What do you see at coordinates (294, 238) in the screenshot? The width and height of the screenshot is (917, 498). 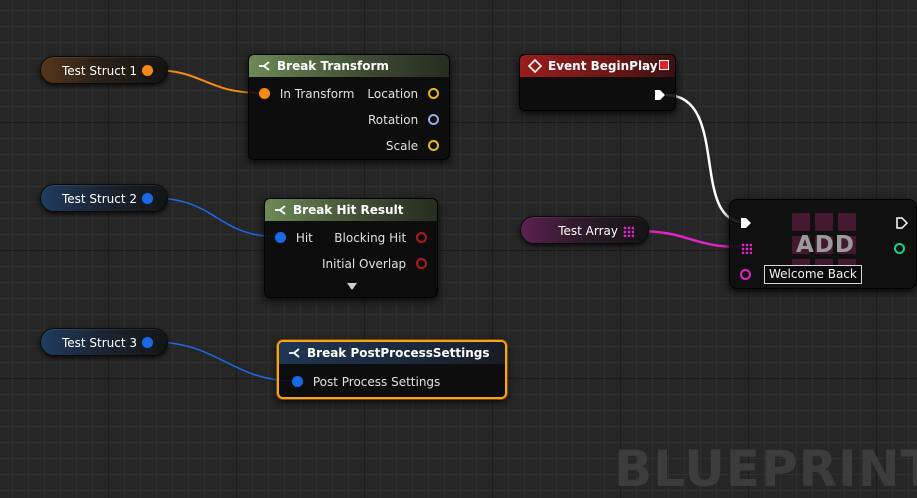 I see `hit-pin-row: Hit` at bounding box center [294, 238].